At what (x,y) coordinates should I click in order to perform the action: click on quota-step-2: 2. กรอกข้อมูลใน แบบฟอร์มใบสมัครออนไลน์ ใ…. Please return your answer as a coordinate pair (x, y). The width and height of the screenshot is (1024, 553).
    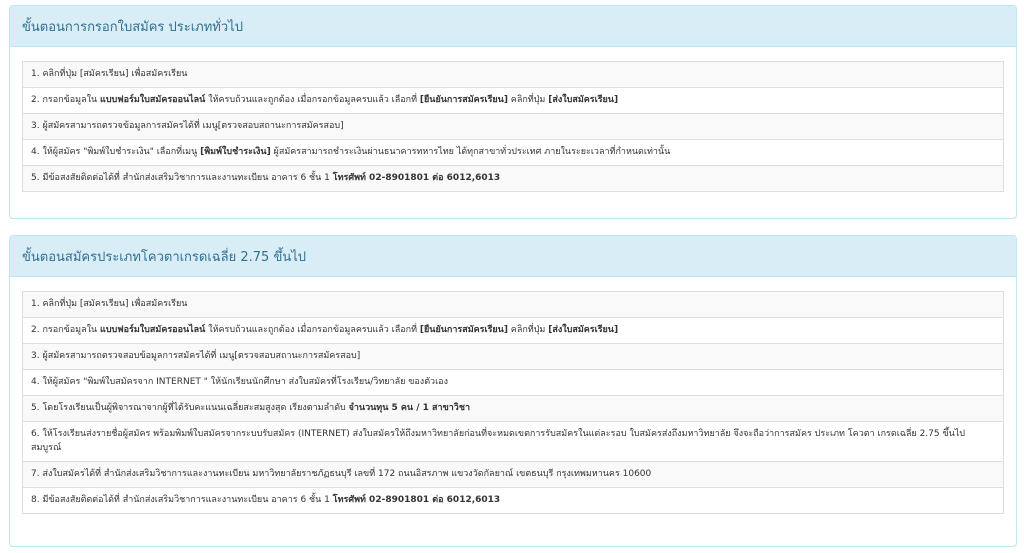
    Looking at the image, I should click on (513, 330).